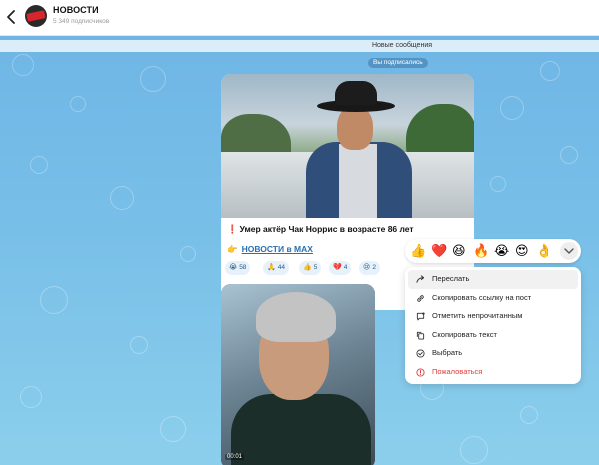  I want to click on back-button, so click(12, 17).